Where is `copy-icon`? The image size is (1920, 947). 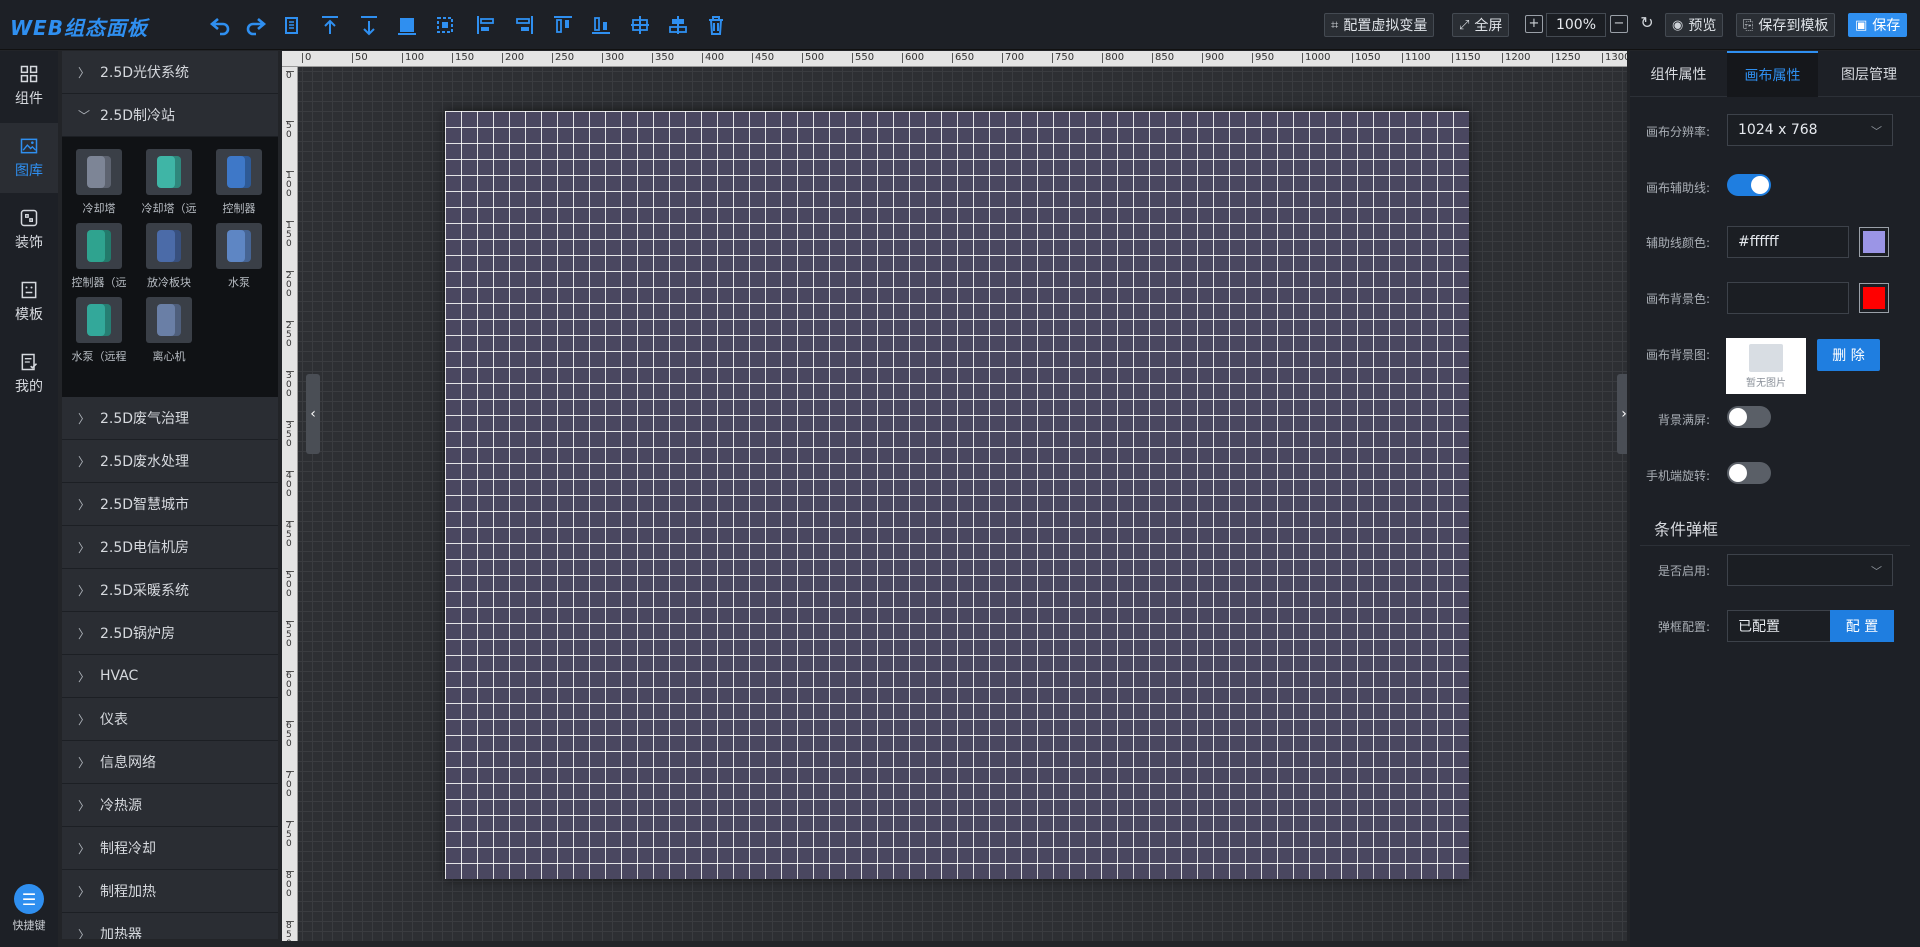
copy-icon is located at coordinates (292, 25).